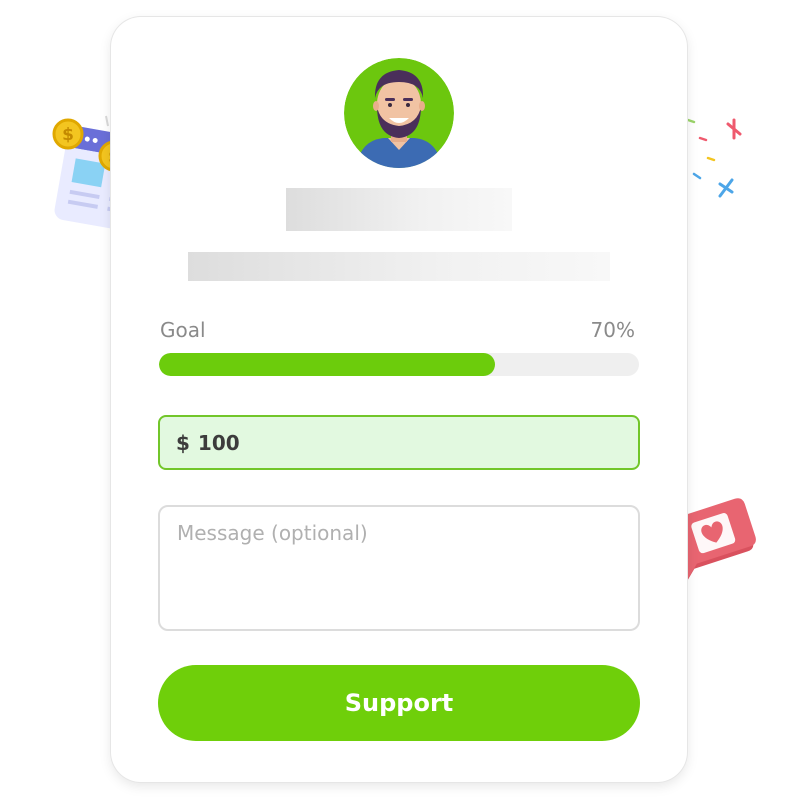 The height and width of the screenshot is (800, 800). I want to click on goal-label: Goal, so click(183, 330).